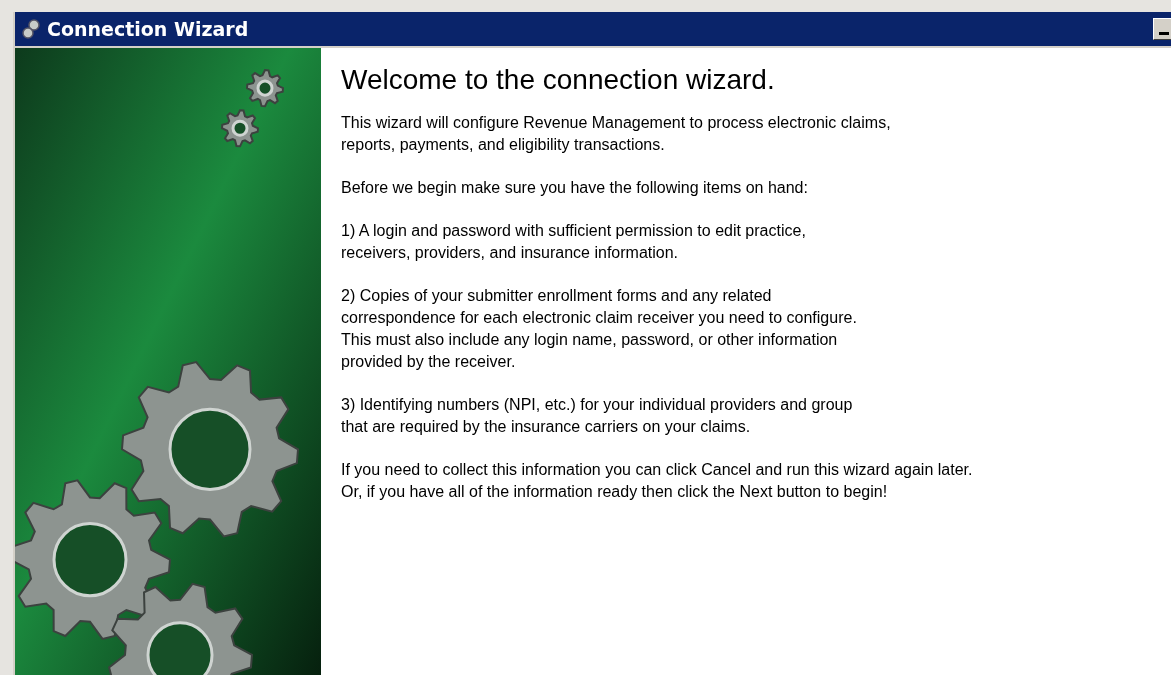 This screenshot has width=1171, height=675. What do you see at coordinates (599, 329) in the screenshot?
I see `instruction-paragraph: 2) Copies of your submitter enrollment forms and any related correspondence for each electronic claim receiver you need to configure. This must also include any login name, password, or other information provided by the receiver.` at bounding box center [599, 329].